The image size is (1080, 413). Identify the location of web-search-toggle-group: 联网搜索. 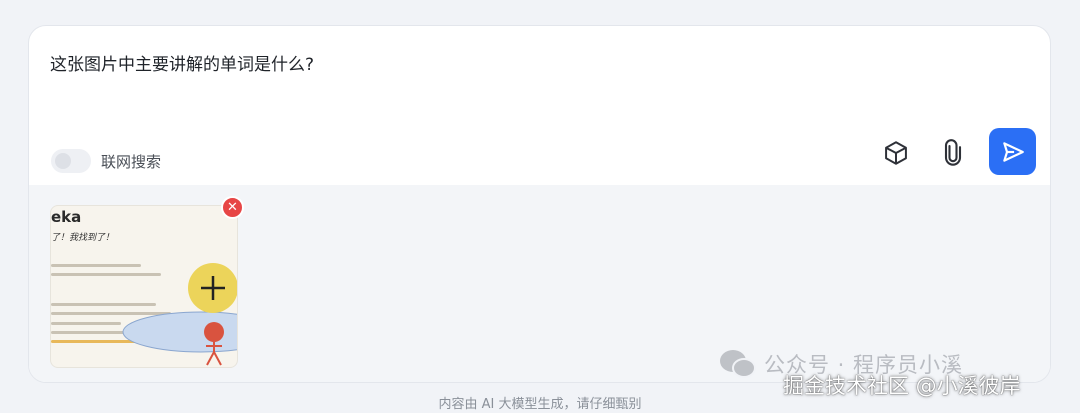
(106, 161).